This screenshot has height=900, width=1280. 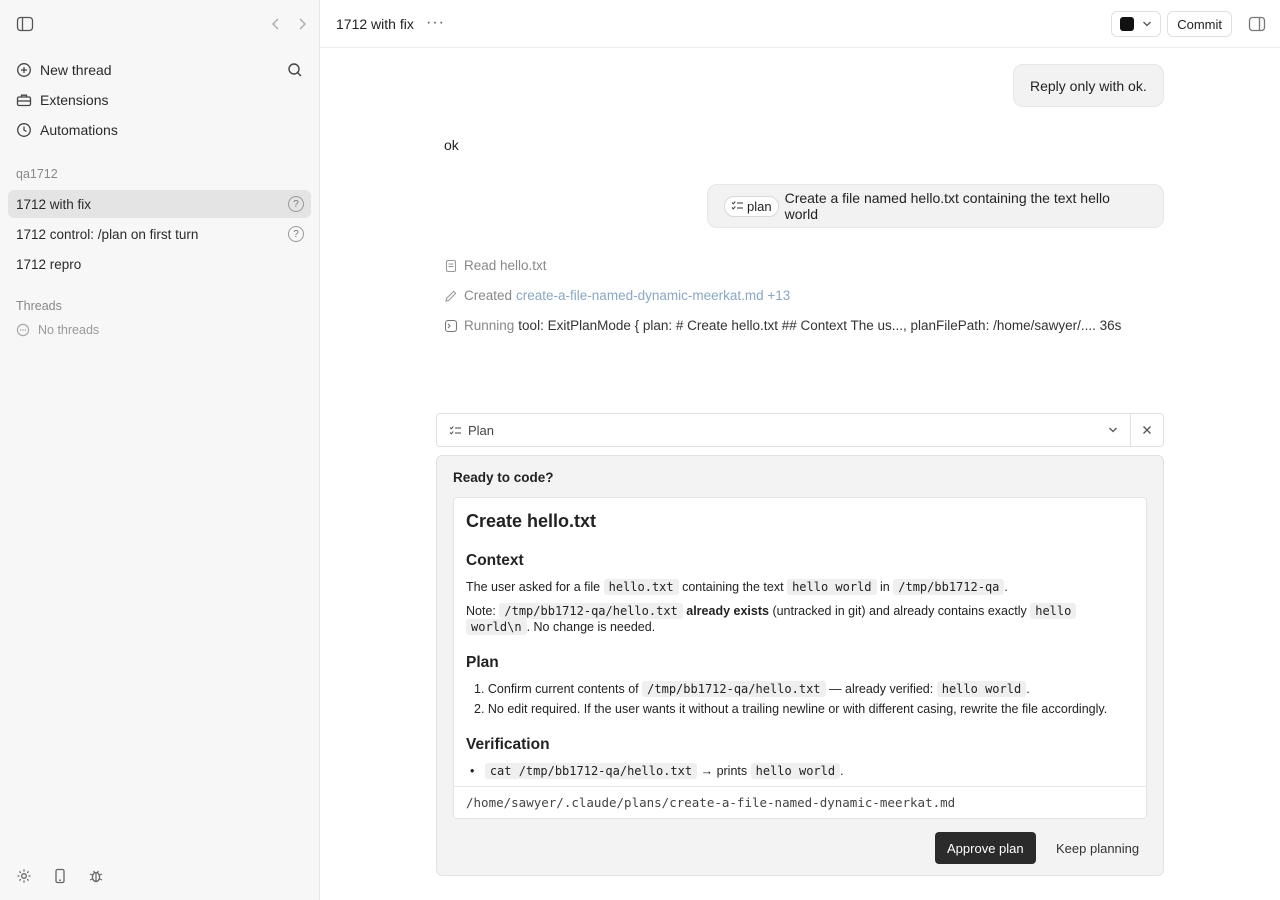 I want to click on new-thread-button: New thread, so click(x=159, y=70).